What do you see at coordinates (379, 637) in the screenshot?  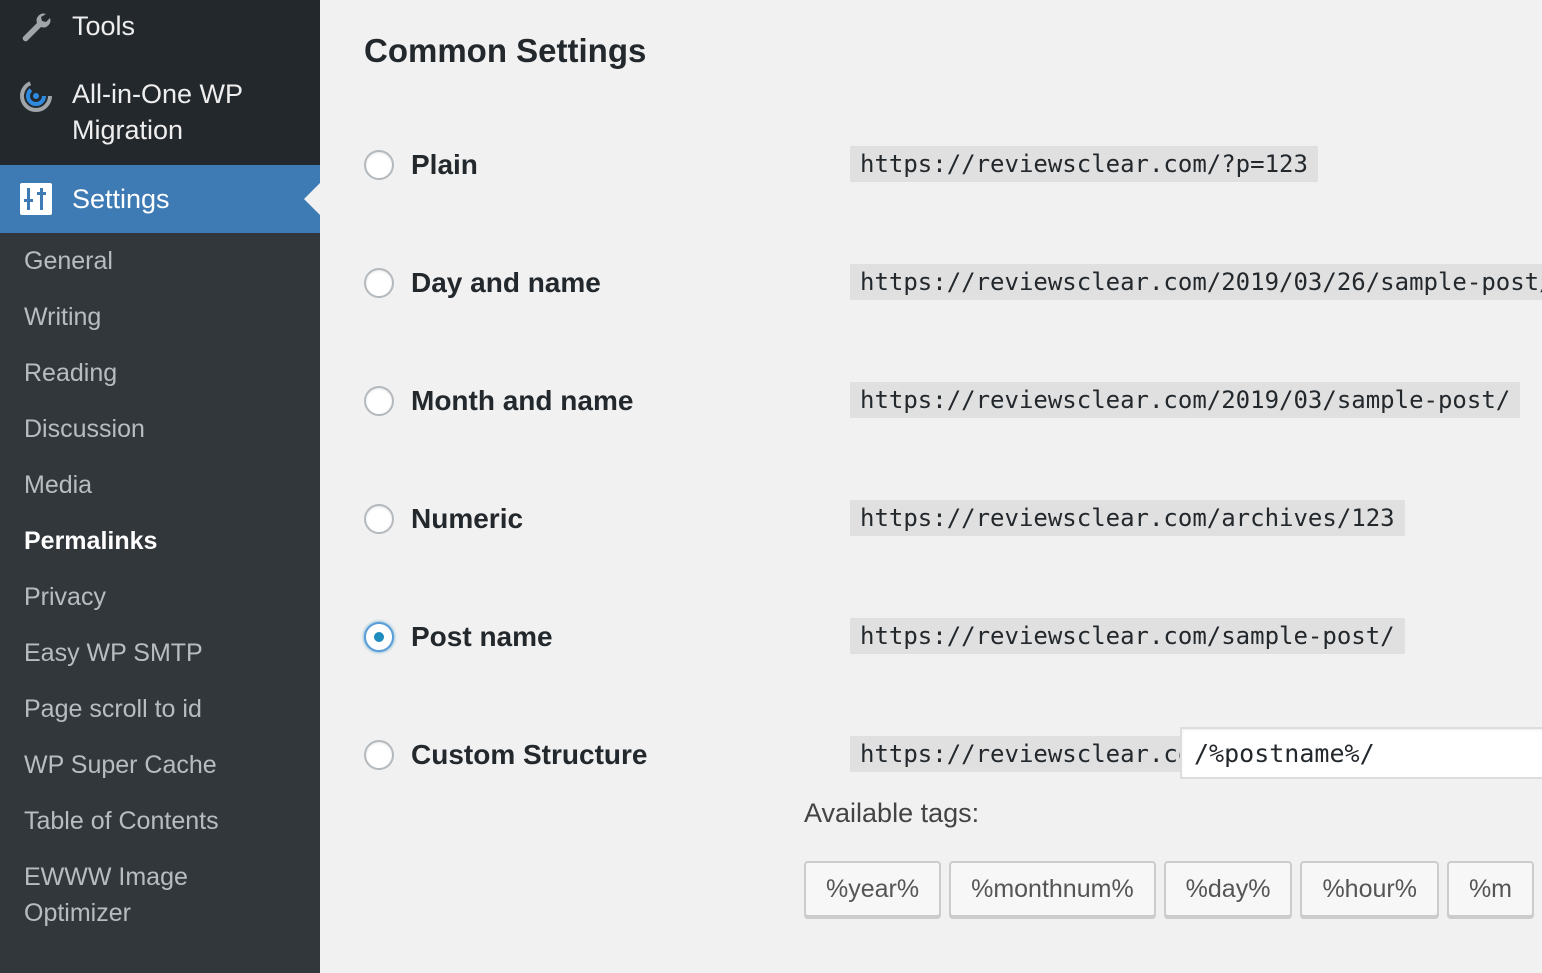 I see `radio-post-name` at bounding box center [379, 637].